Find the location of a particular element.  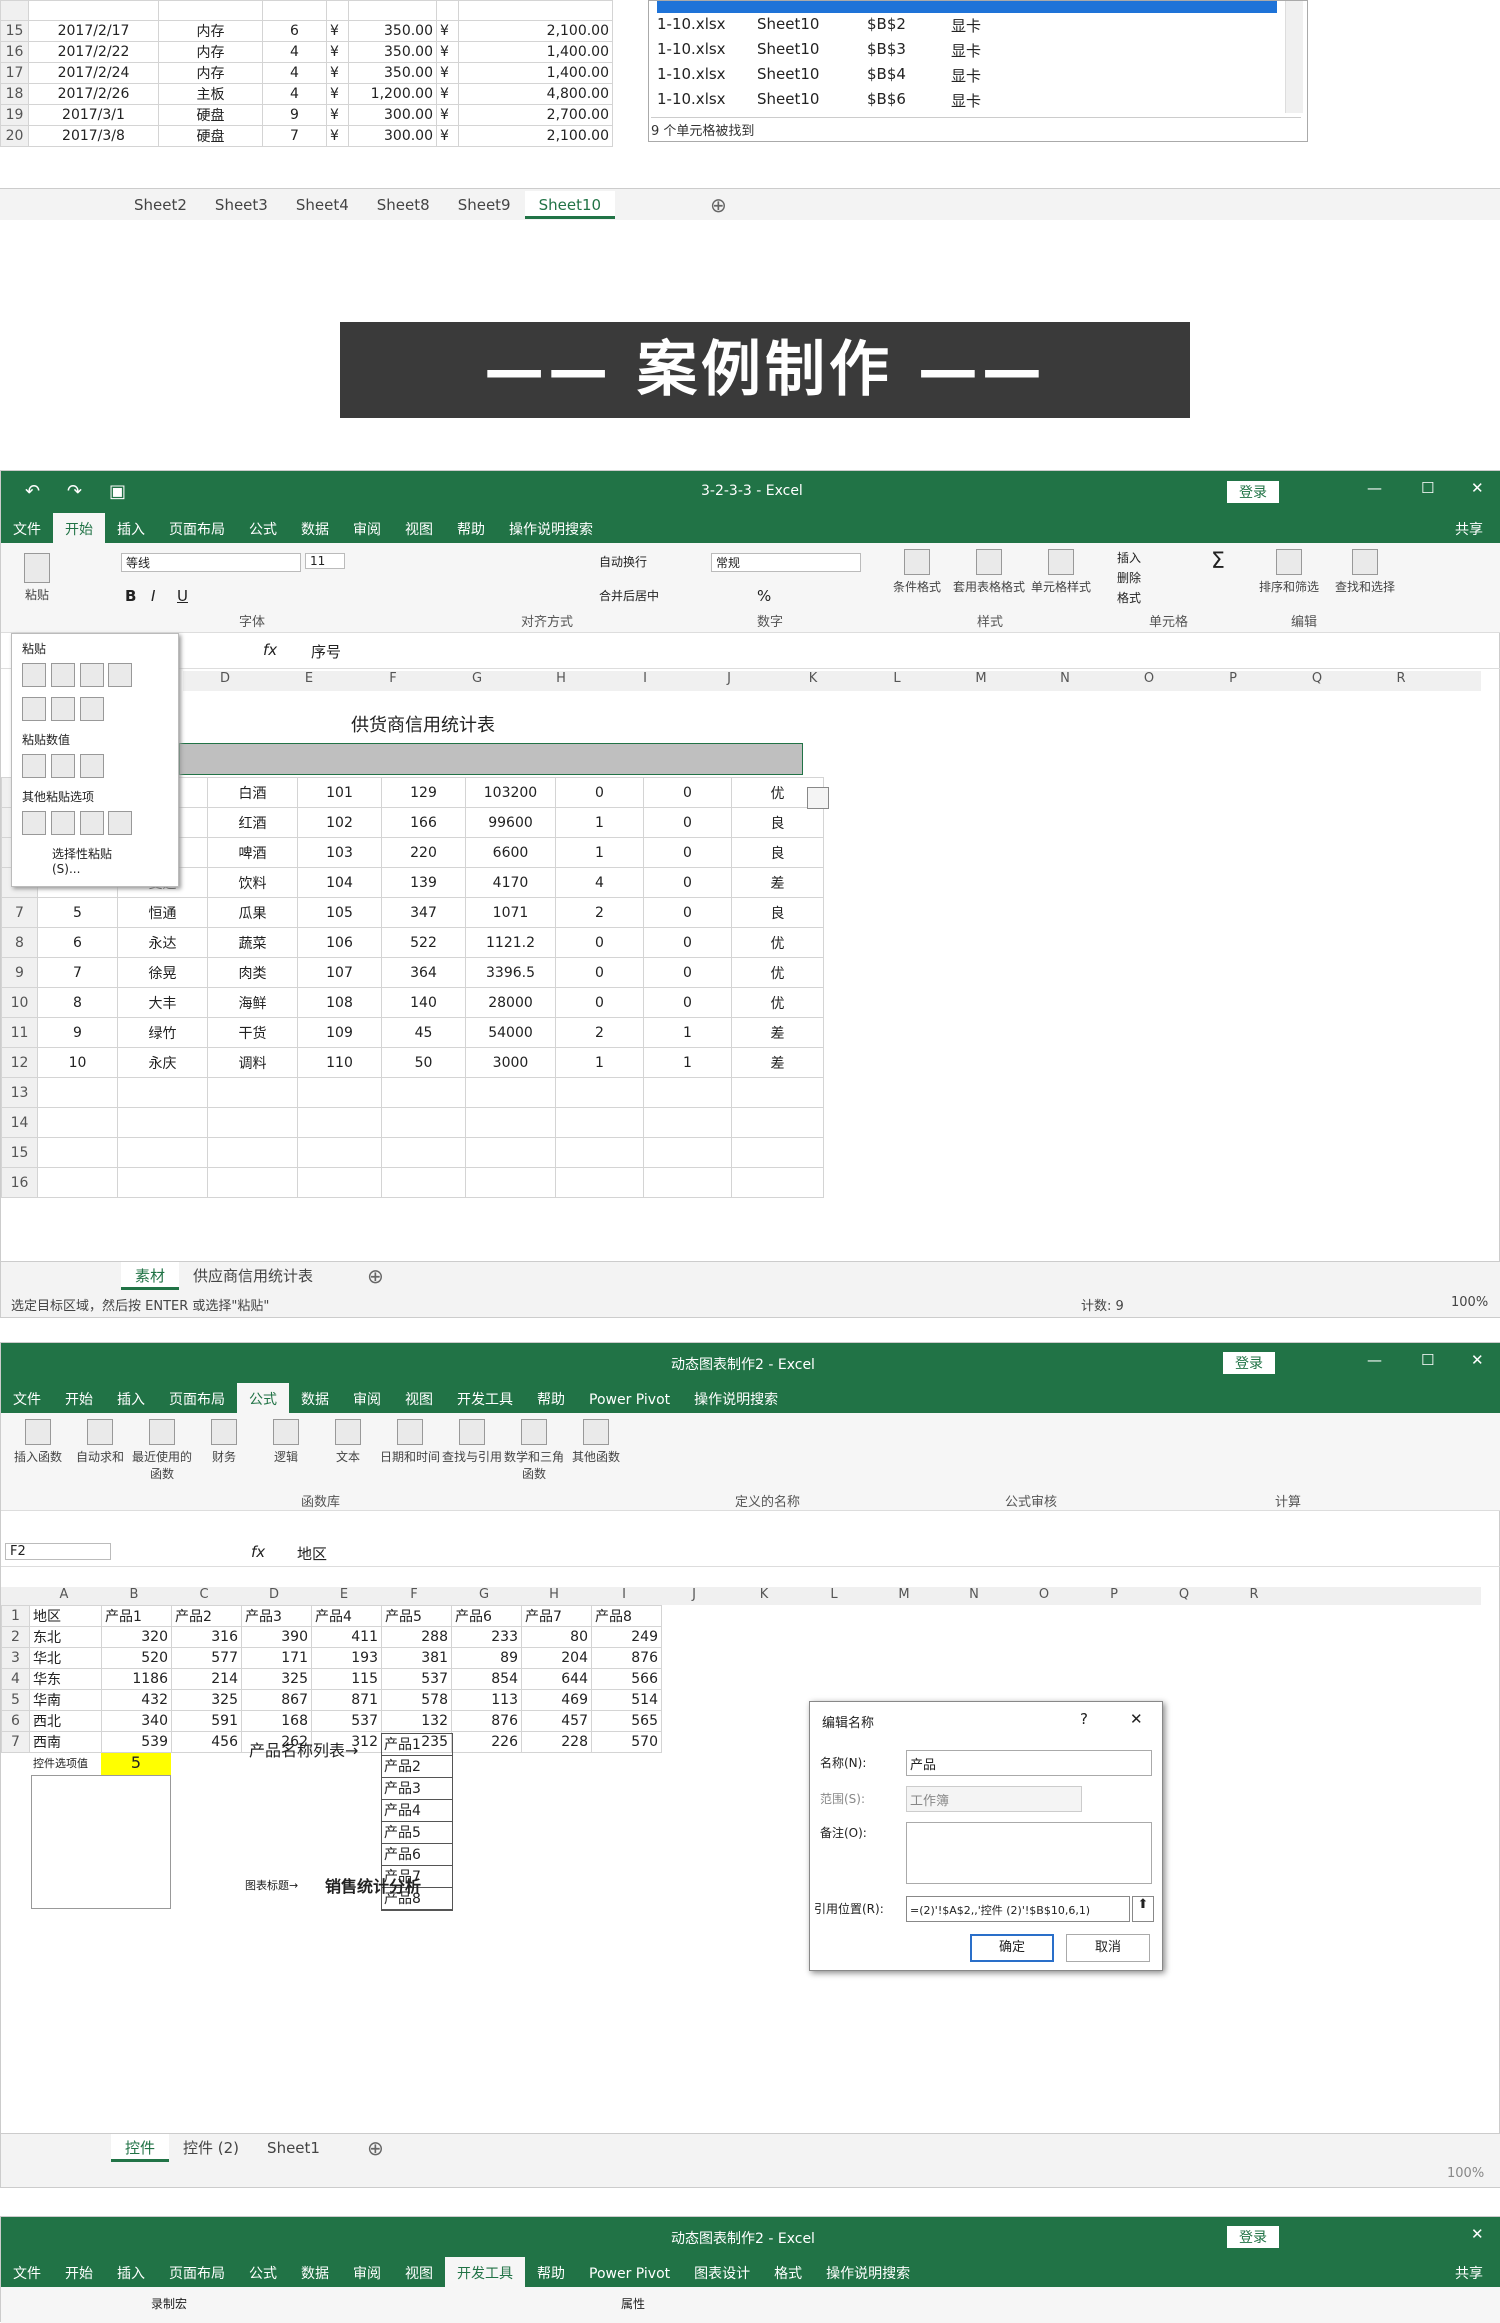

cell-button: 插入 is located at coordinates (1129, 559).